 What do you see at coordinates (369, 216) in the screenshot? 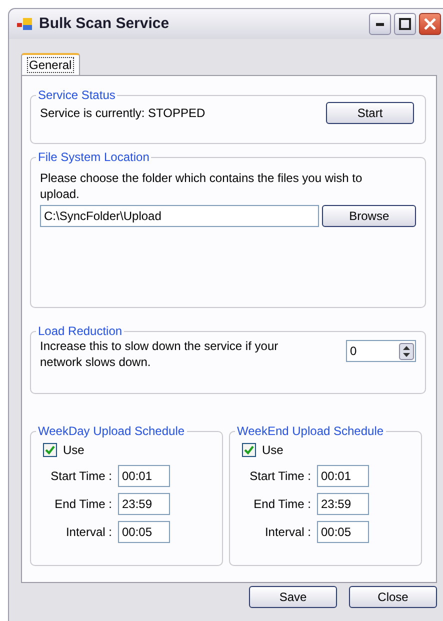
I see `browse-button: Browse` at bounding box center [369, 216].